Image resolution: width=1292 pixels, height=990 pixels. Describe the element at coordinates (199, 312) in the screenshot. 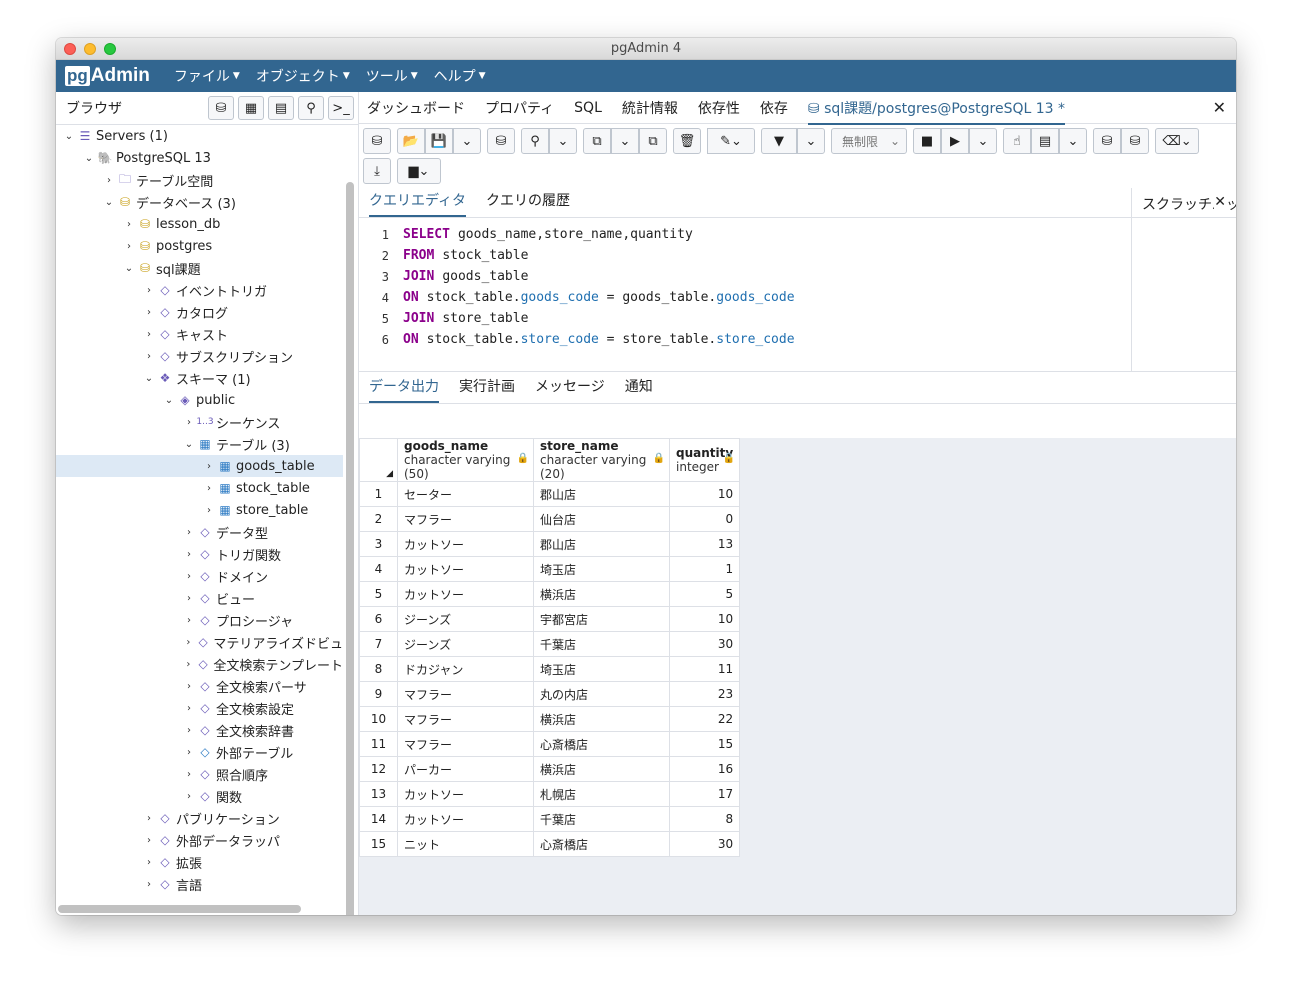

I see `tree-node: › ◇ カタログ` at that location.